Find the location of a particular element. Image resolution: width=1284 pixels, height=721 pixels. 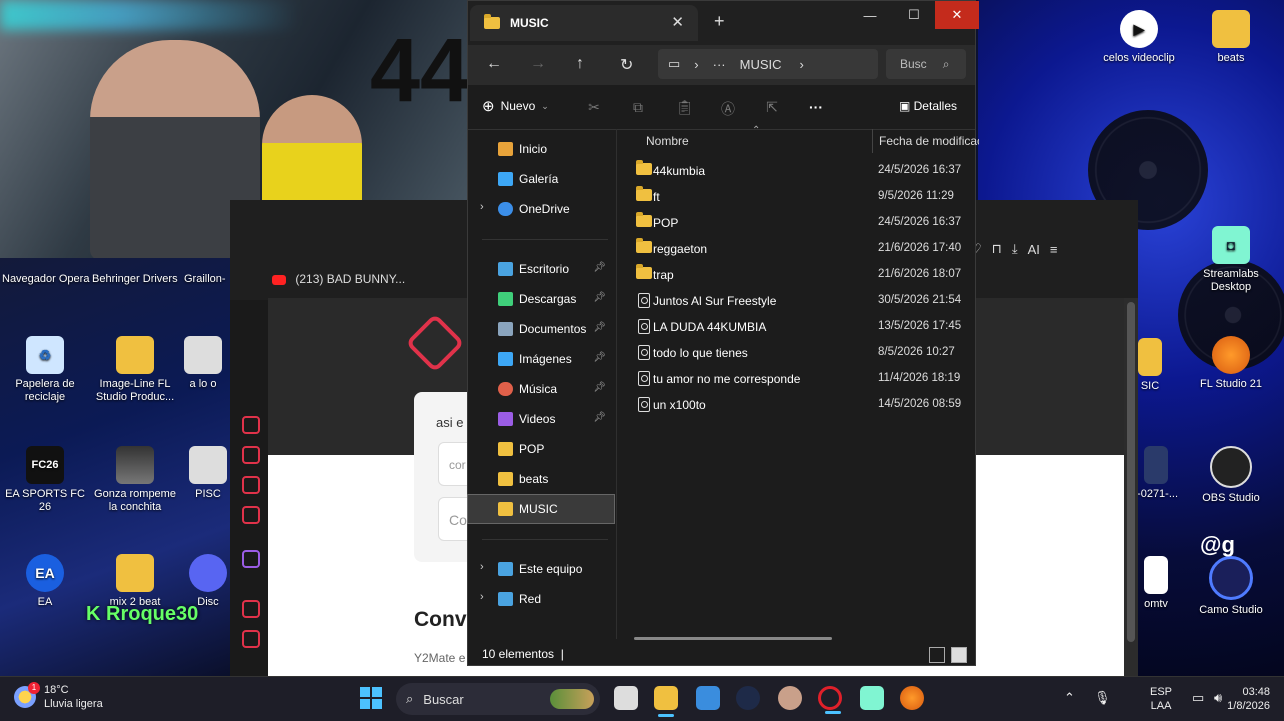

download-icon: ⤓ is located at coordinates (1015, 249).